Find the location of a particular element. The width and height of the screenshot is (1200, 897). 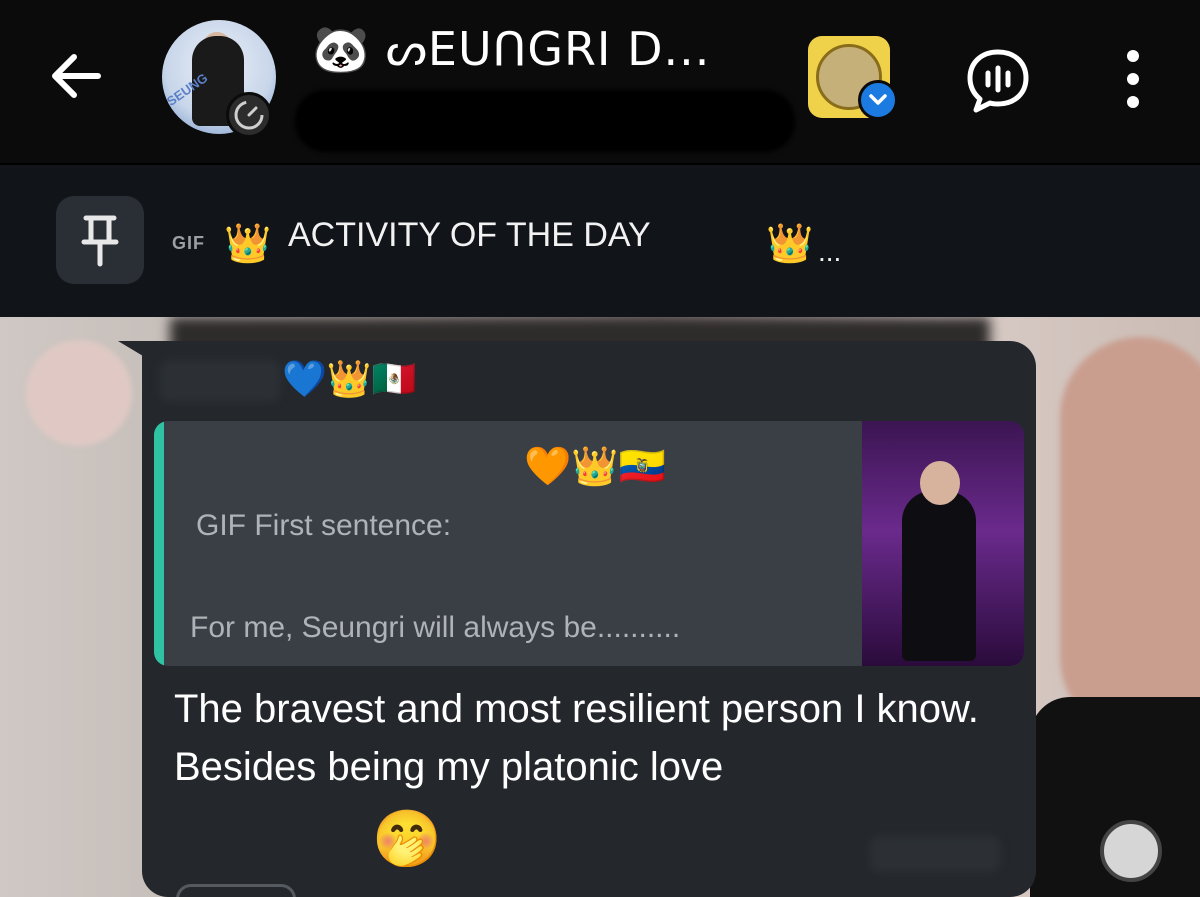

more-vertical-icon is located at coordinates (1133, 79).